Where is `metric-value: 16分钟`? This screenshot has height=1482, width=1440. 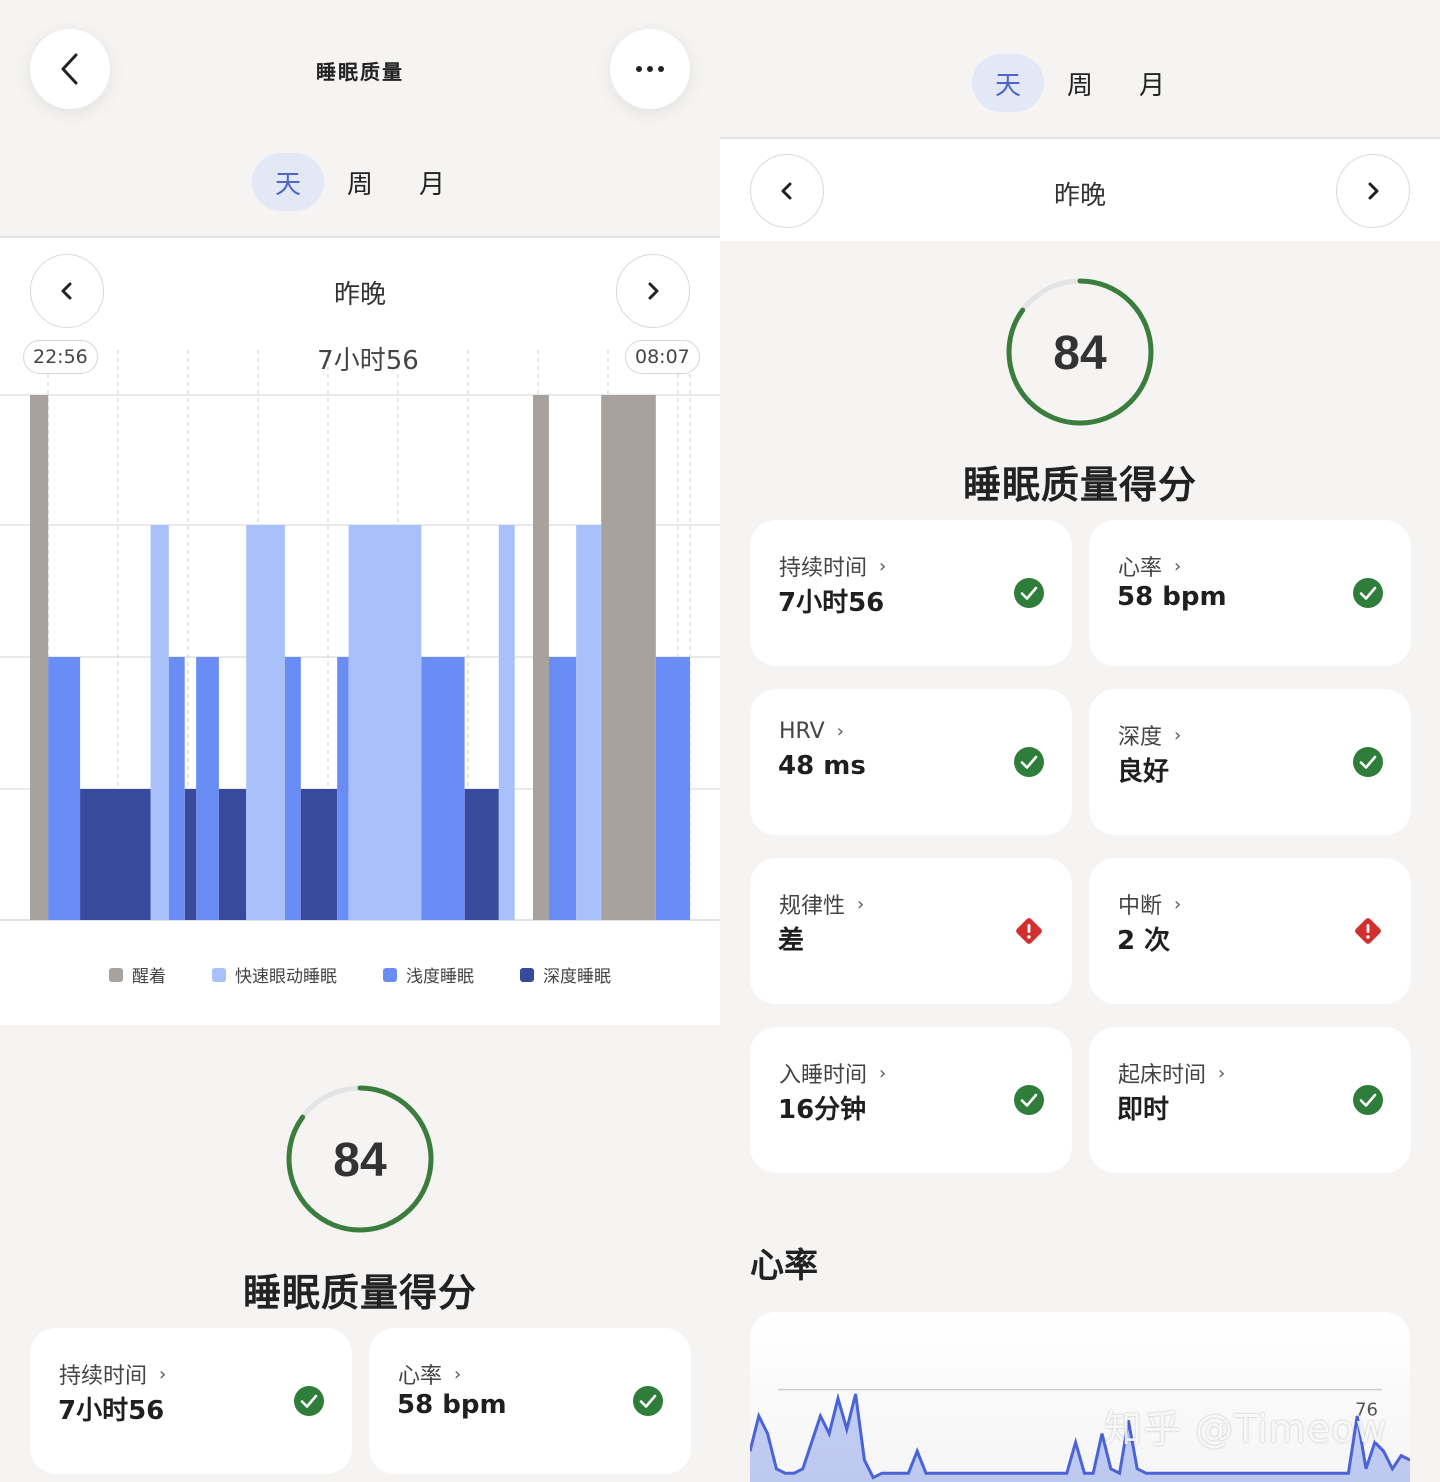
metric-value: 16分钟 is located at coordinates (822, 1110).